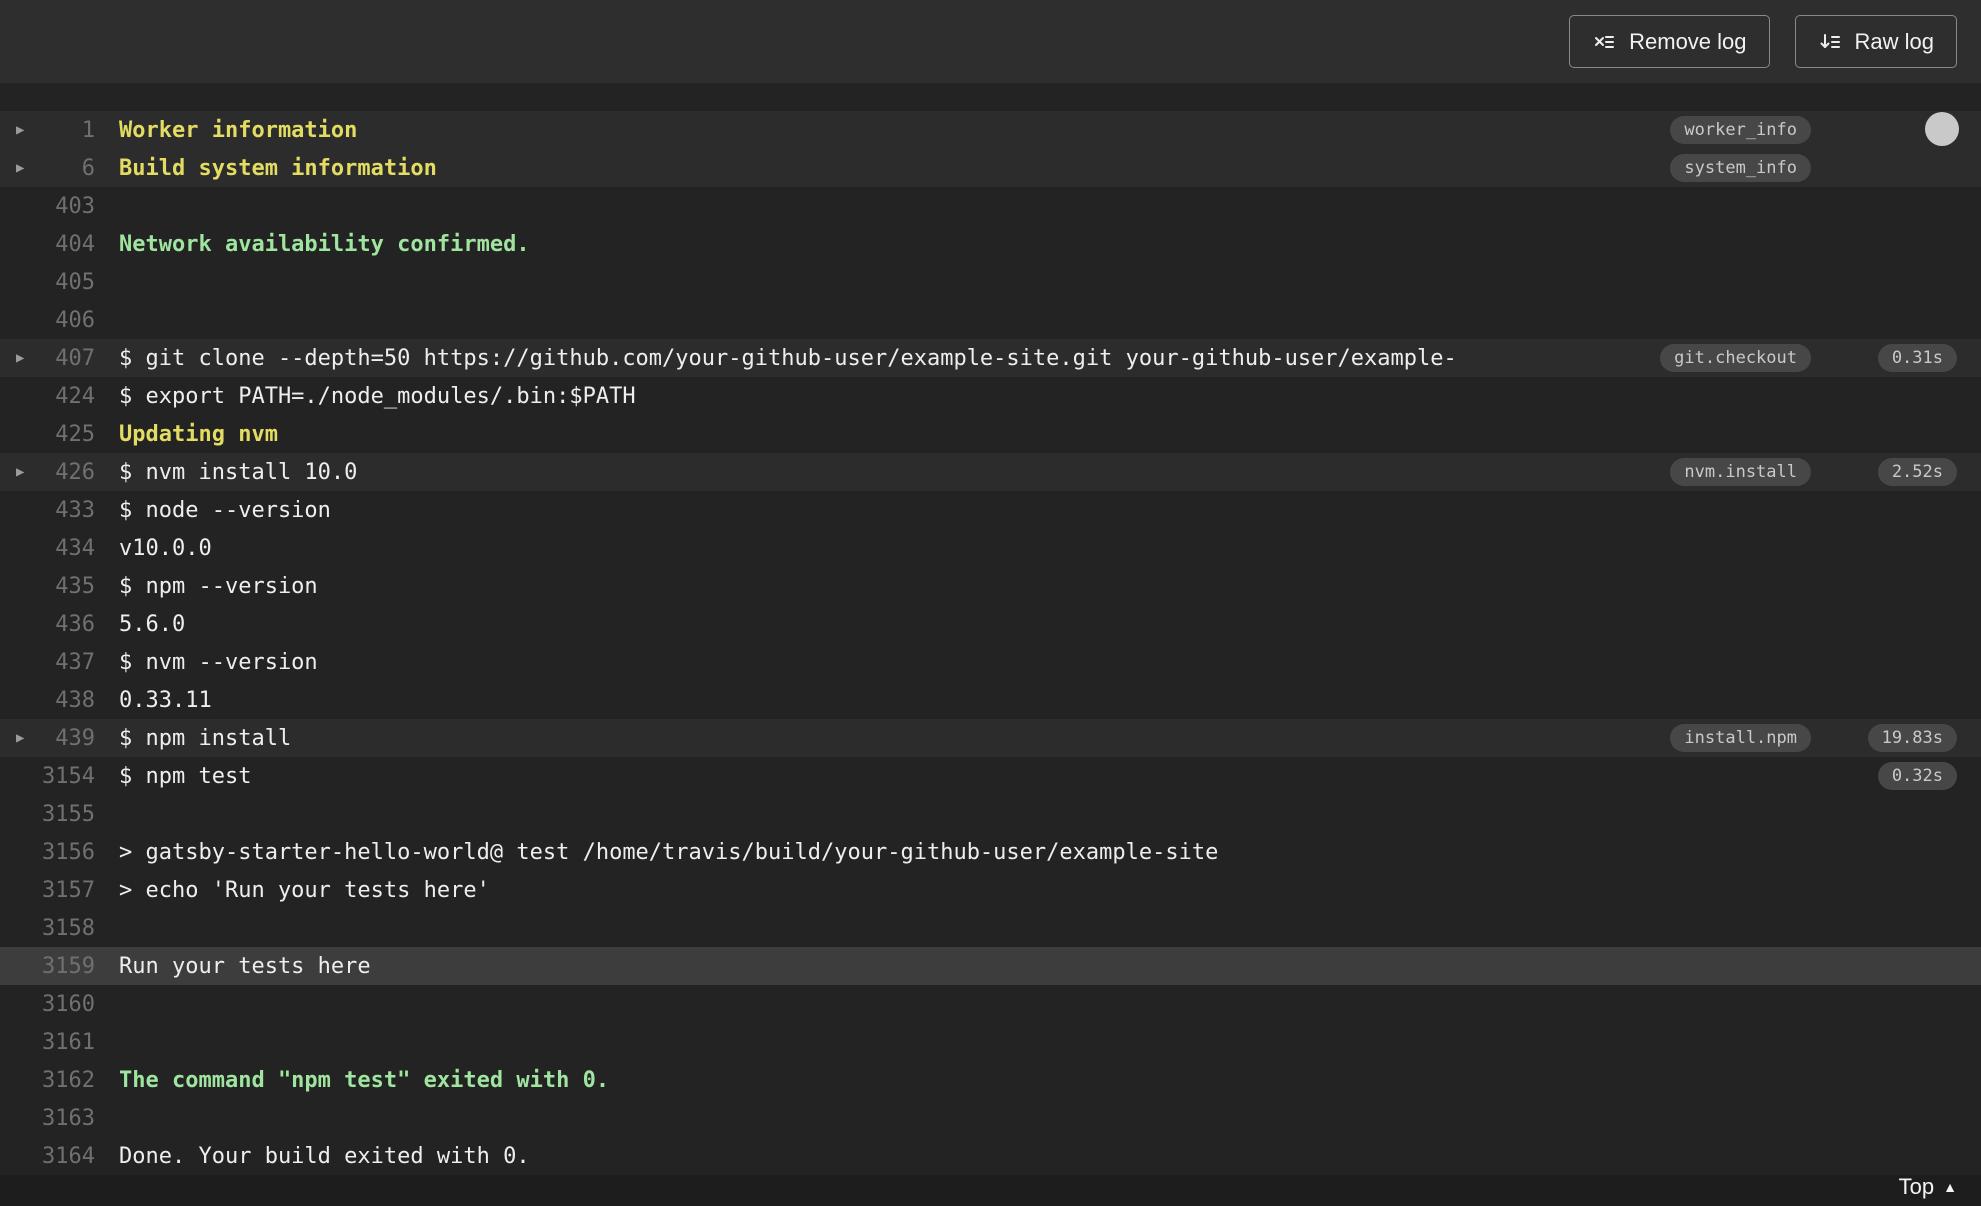  I want to click on line-number: 435, so click(47, 586).